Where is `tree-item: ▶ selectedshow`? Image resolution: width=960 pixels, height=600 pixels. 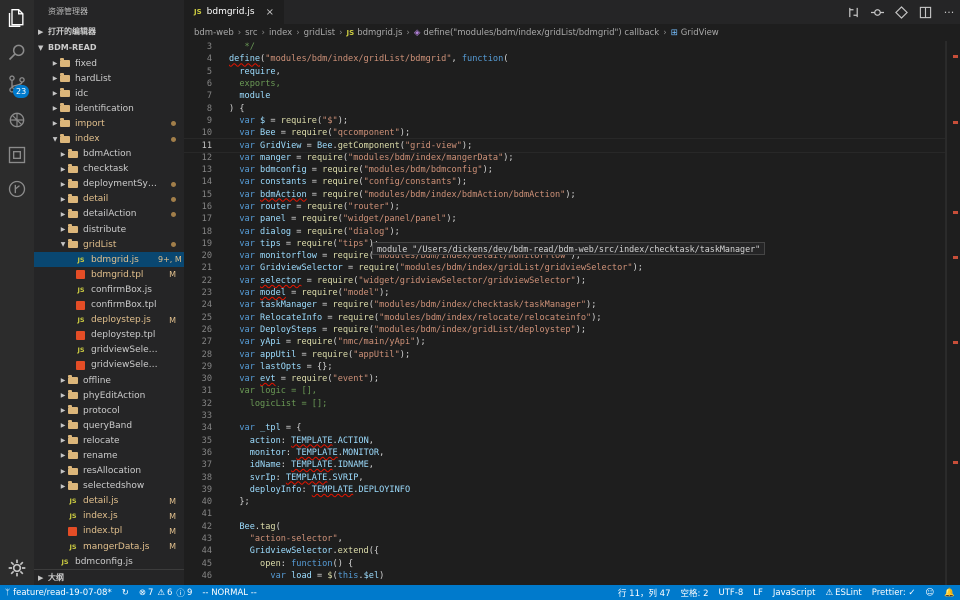
tree-item: ▶ selectedshow is located at coordinates (109, 486).